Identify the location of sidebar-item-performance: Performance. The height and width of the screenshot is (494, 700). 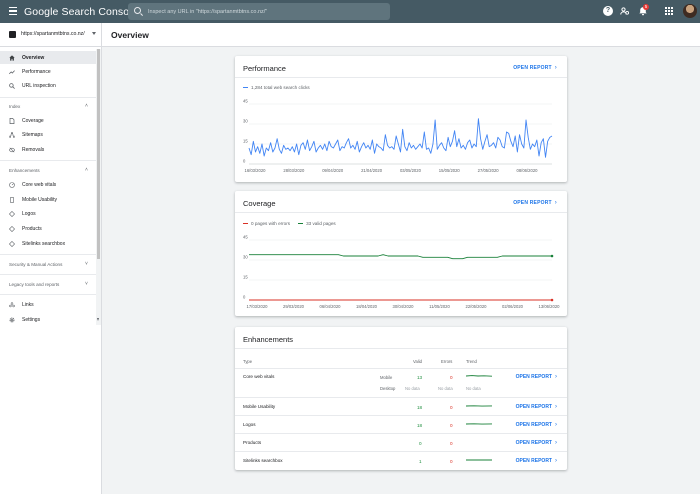
(48, 71).